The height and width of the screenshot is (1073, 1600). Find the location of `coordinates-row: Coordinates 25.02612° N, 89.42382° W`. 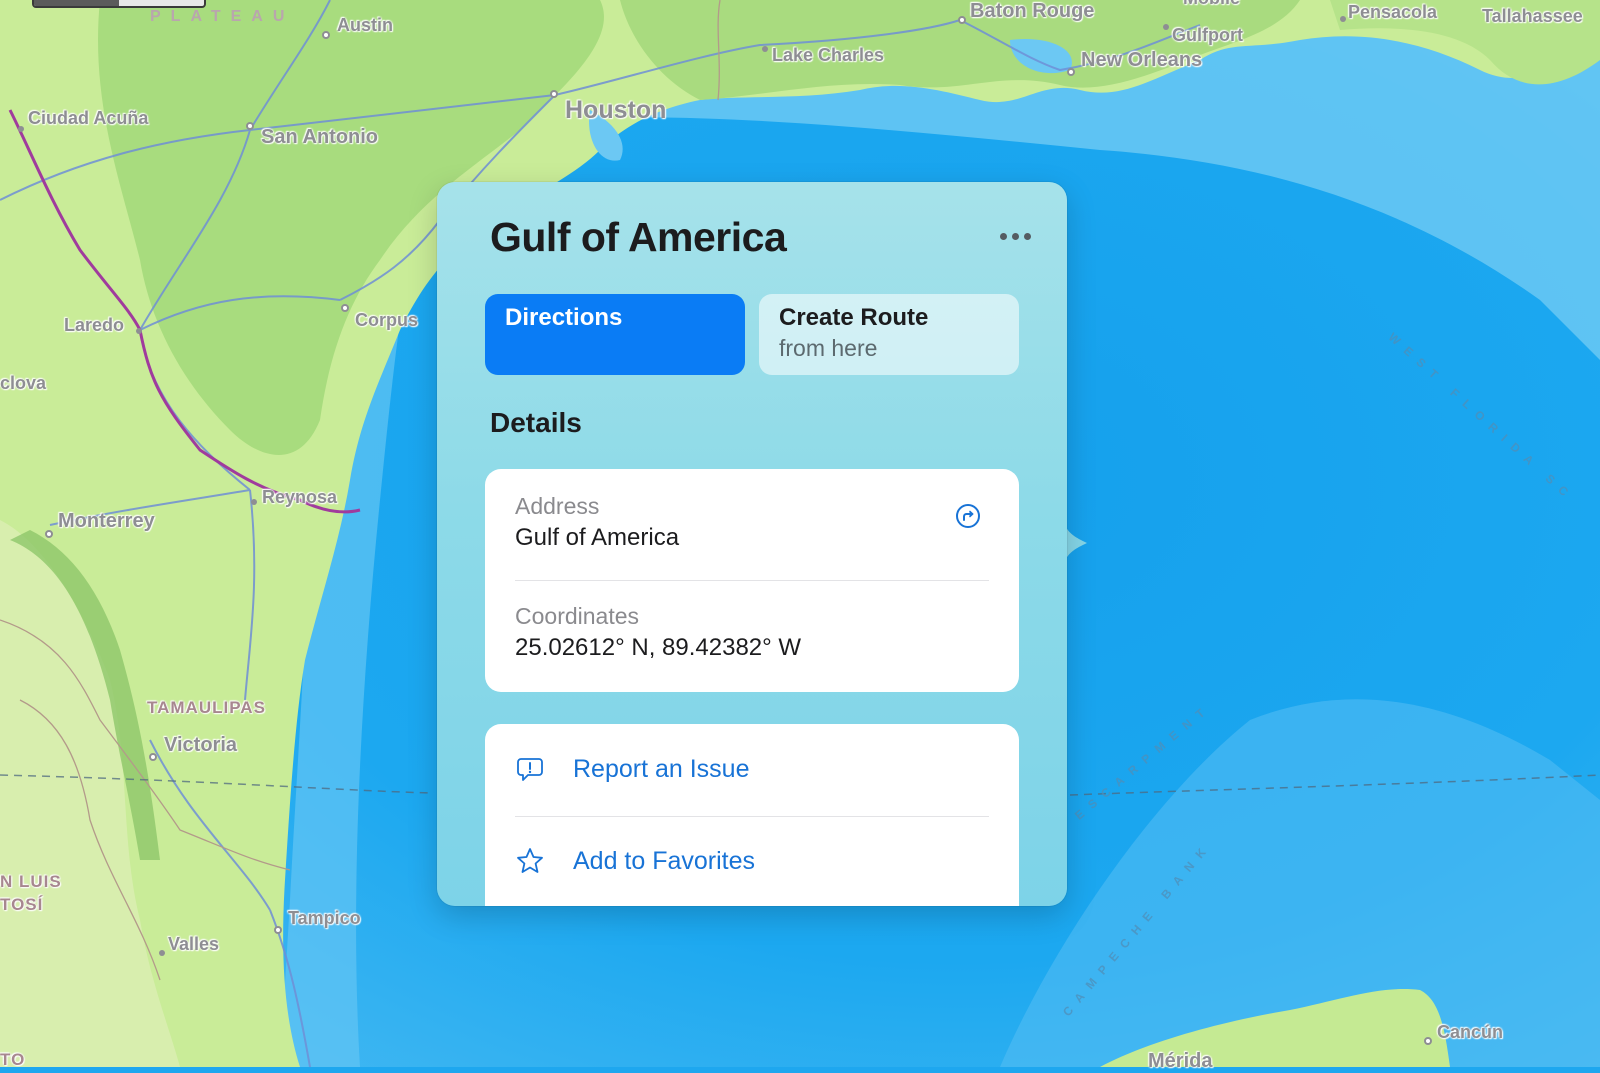

coordinates-row: Coordinates 25.02612° N, 89.42382° W is located at coordinates (752, 632).